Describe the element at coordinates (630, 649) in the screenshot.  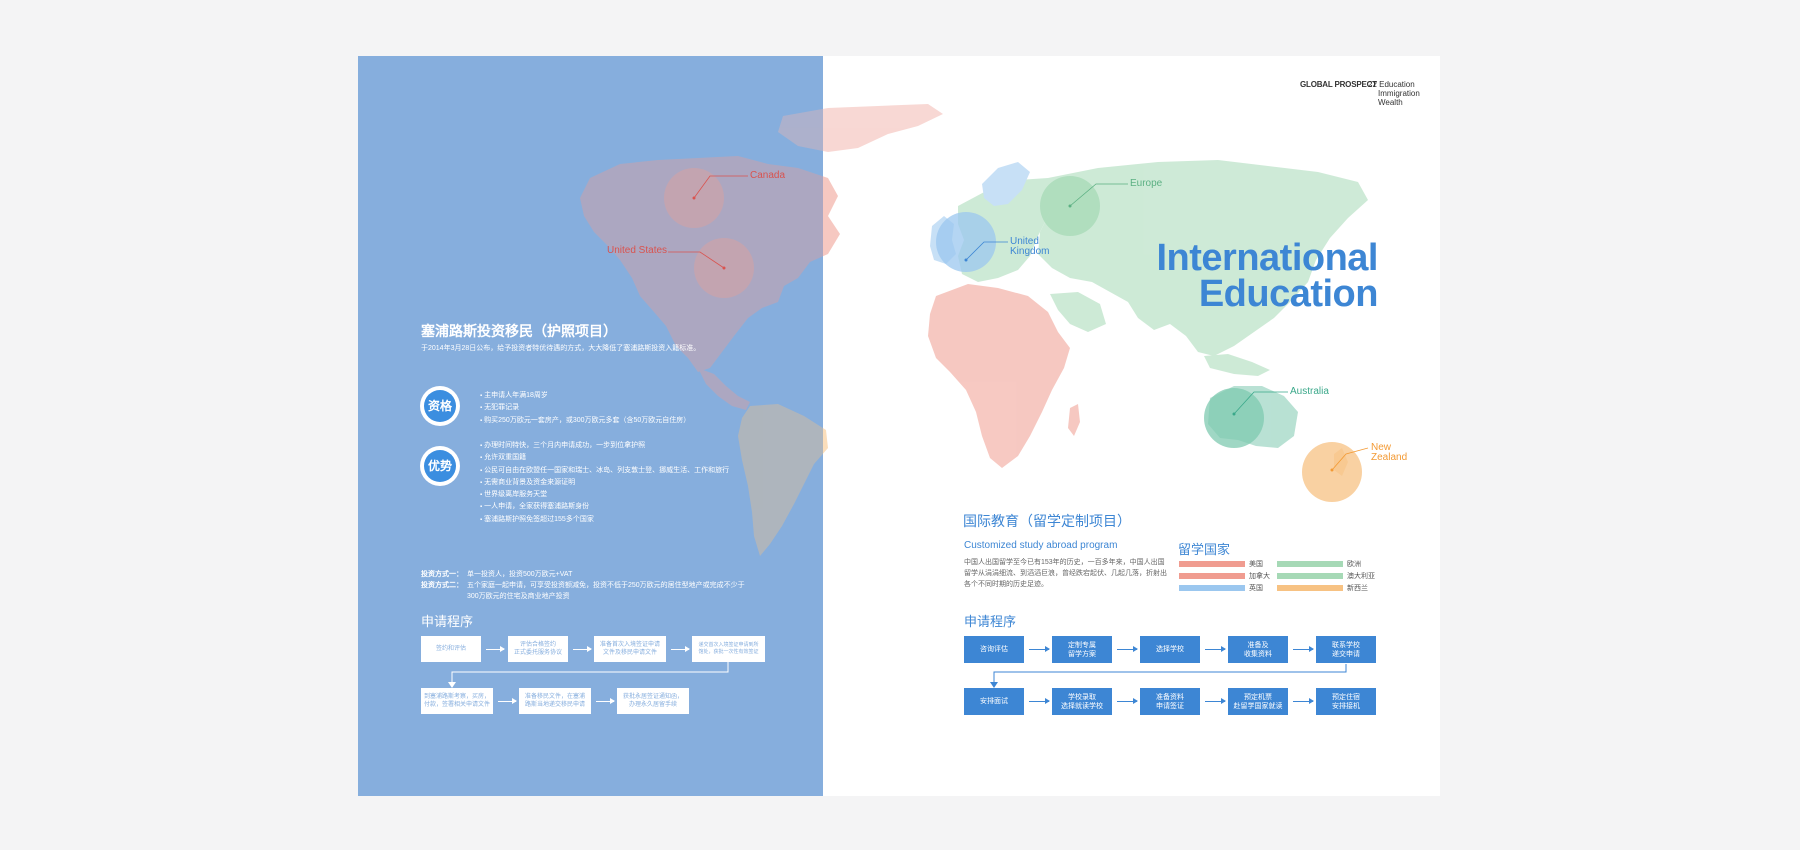
I see `left-step-3: 准备首次入境签证申请 文件及移民申请文件` at that location.